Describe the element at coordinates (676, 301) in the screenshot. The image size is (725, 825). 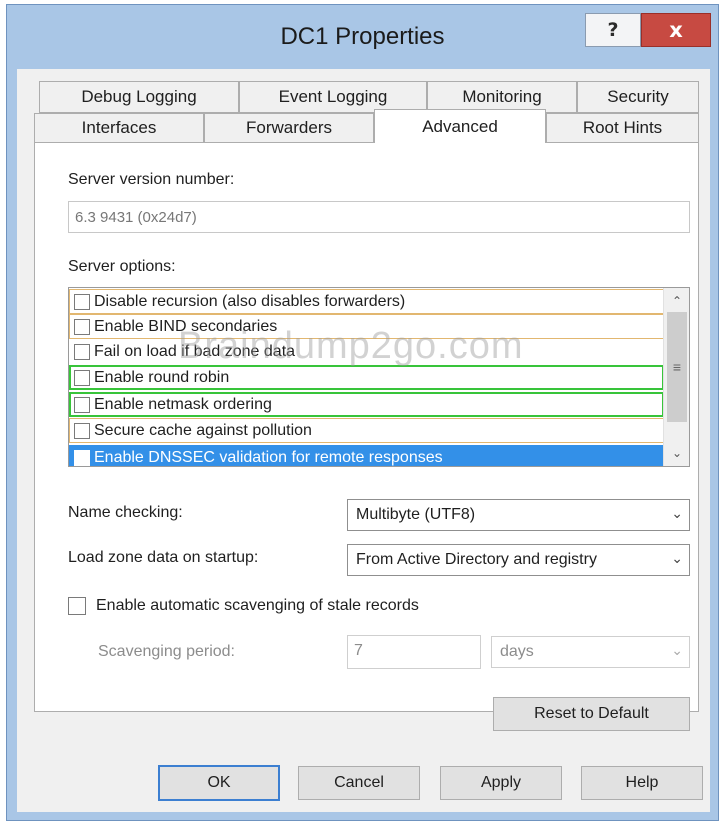
I see `scroll-up-icon: ⌃` at that location.